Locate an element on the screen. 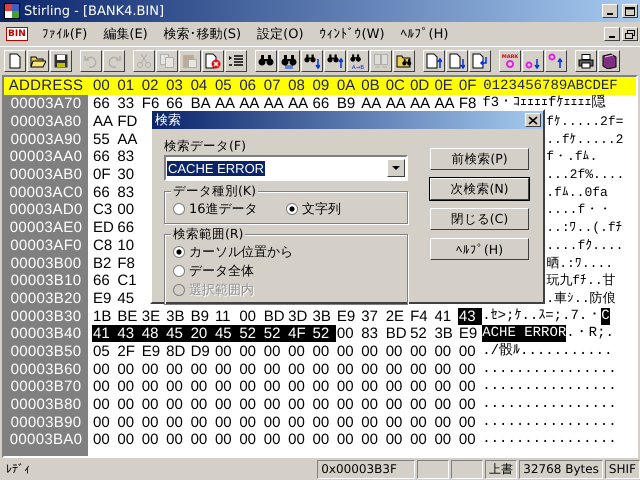 Image resolution: width=640 pixels, height=480 pixels. document-icon: BIN is located at coordinates (17, 34).